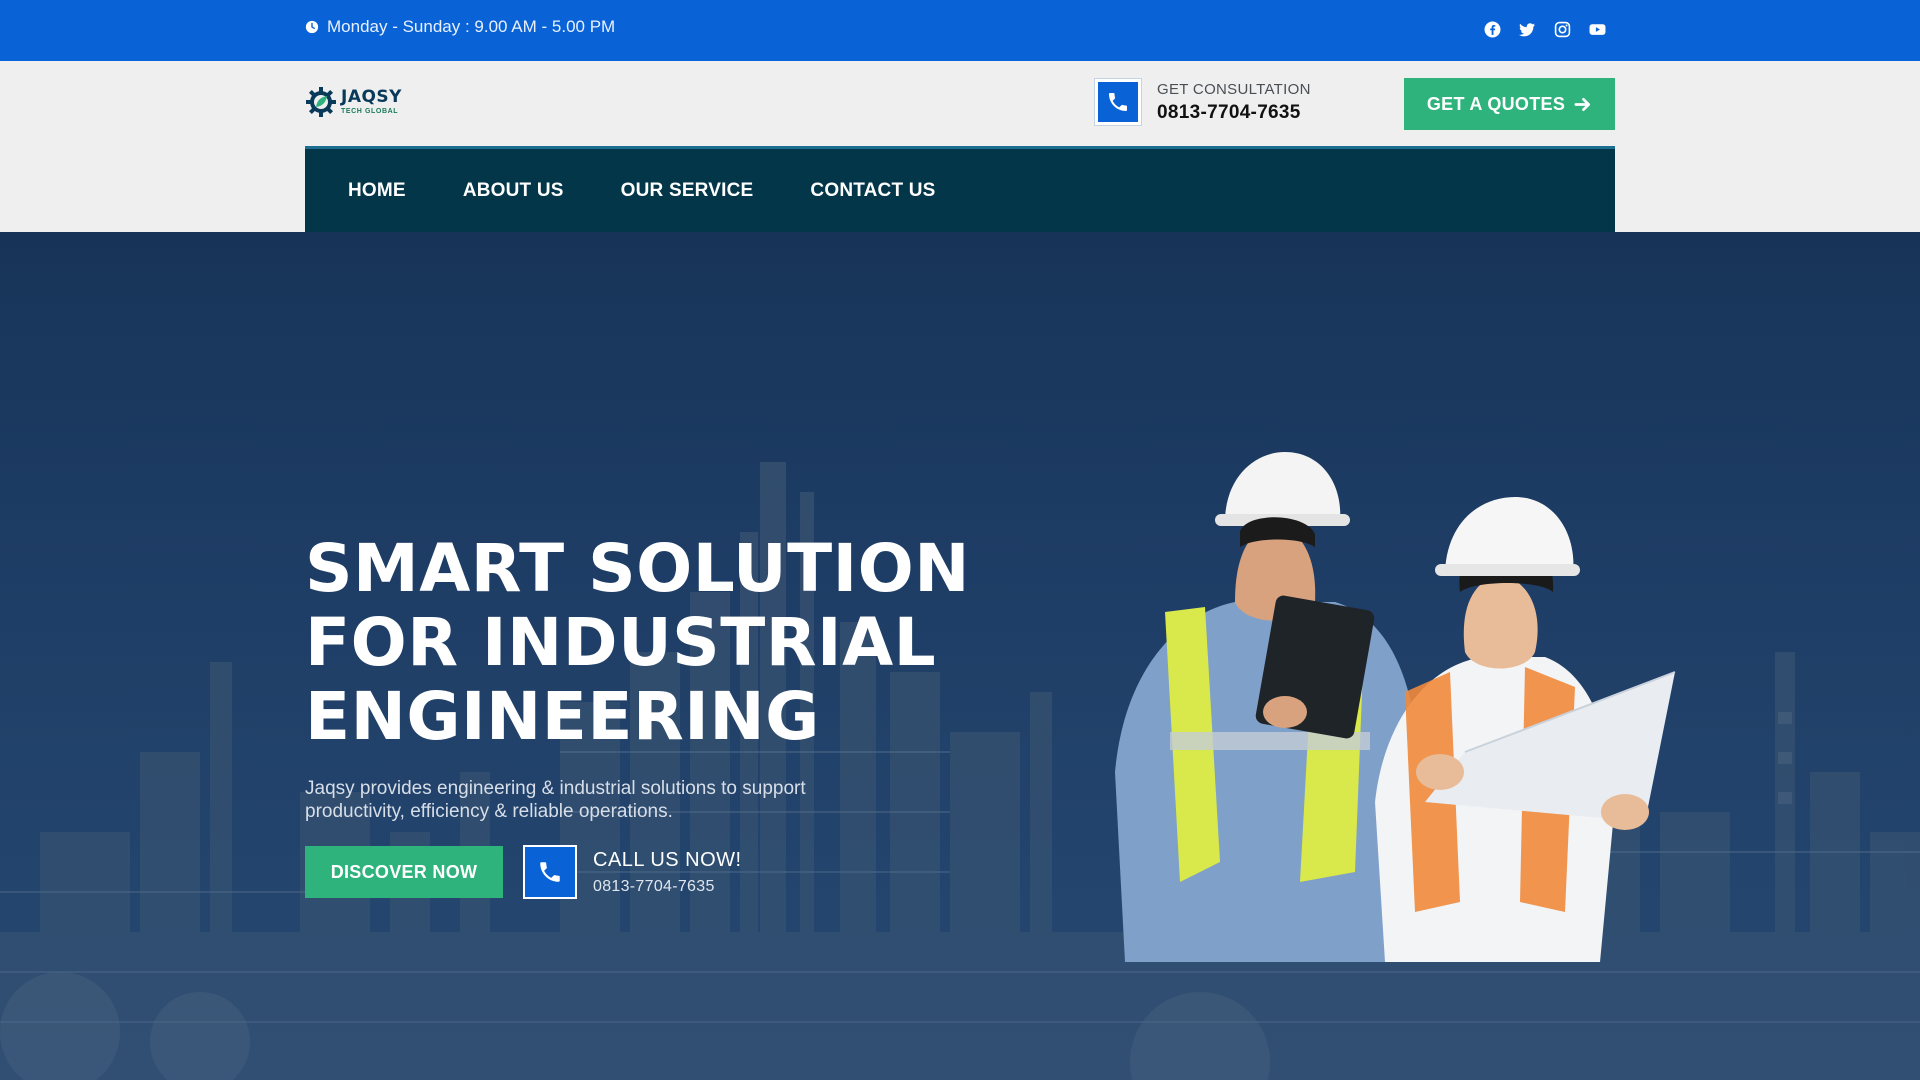  What do you see at coordinates (1545, 29) in the screenshot?
I see `social-links` at bounding box center [1545, 29].